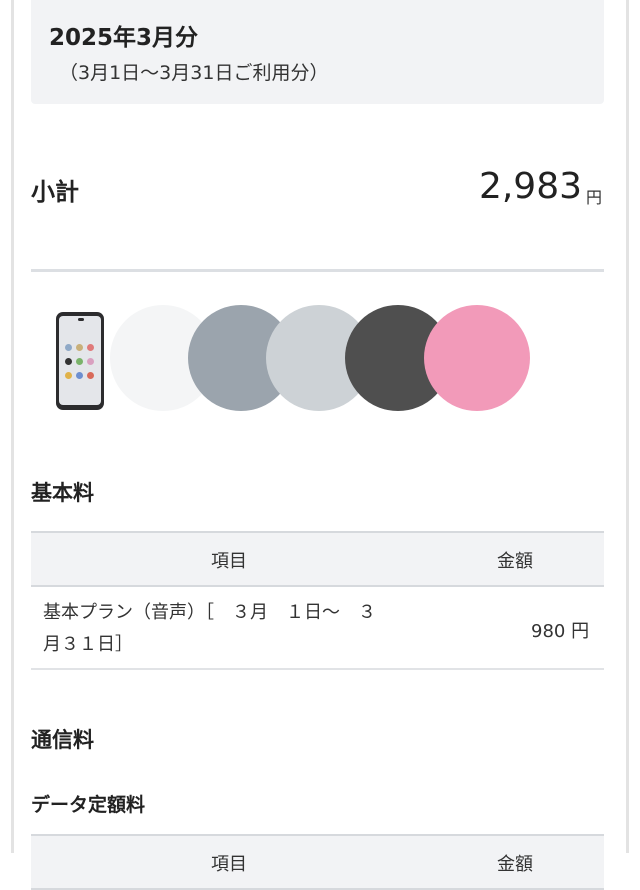 Image resolution: width=640 pixels, height=890 pixels. Describe the element at coordinates (317, 270) in the screenshot. I see `subtotal-divider` at that location.